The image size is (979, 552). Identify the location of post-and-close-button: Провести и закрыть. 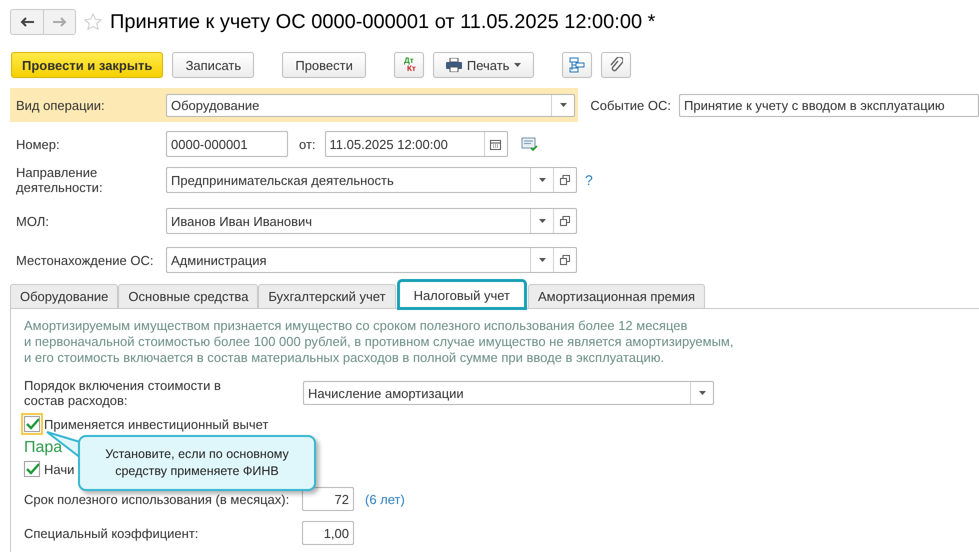
(87, 65).